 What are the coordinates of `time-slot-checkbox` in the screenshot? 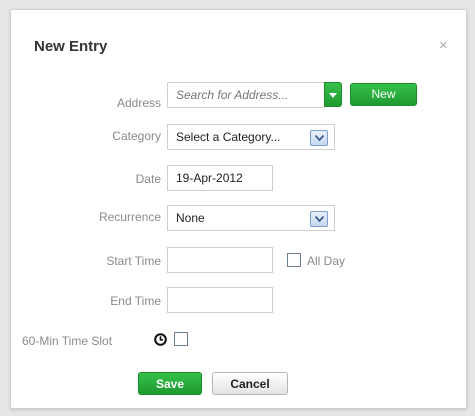 It's located at (181, 339).